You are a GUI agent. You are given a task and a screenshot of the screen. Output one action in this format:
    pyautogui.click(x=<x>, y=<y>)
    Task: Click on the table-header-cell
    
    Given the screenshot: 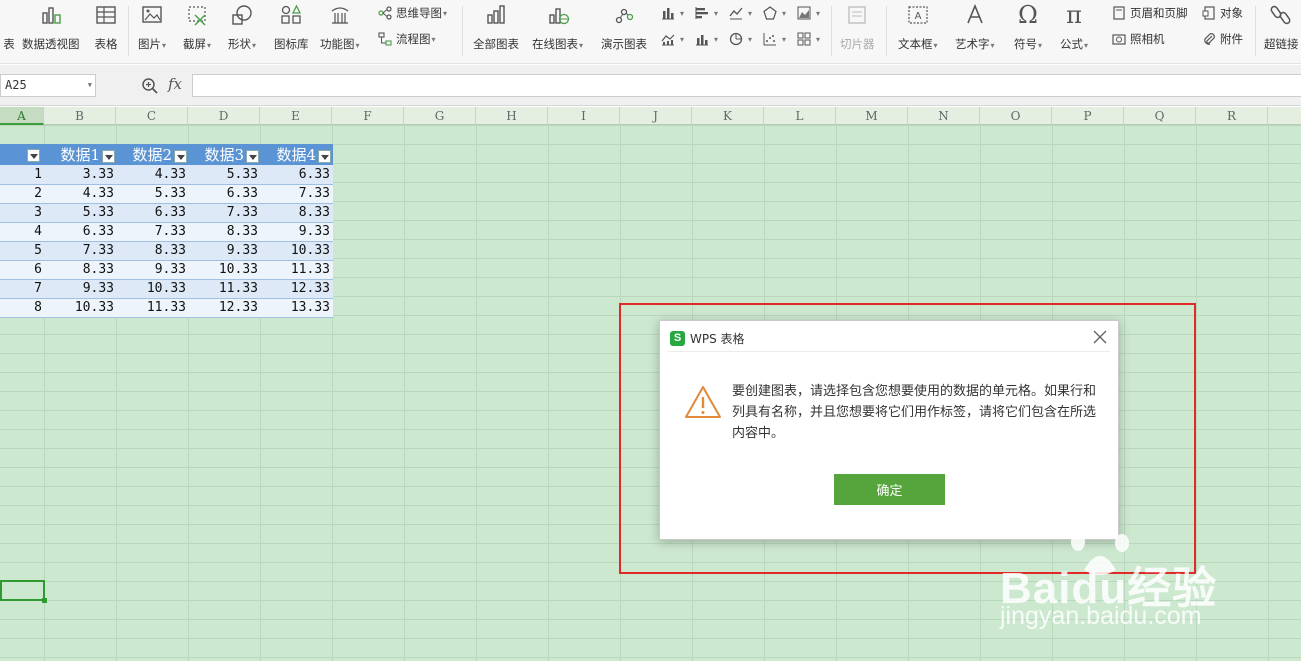 What is the action you would take?
    pyautogui.click(x=22, y=154)
    